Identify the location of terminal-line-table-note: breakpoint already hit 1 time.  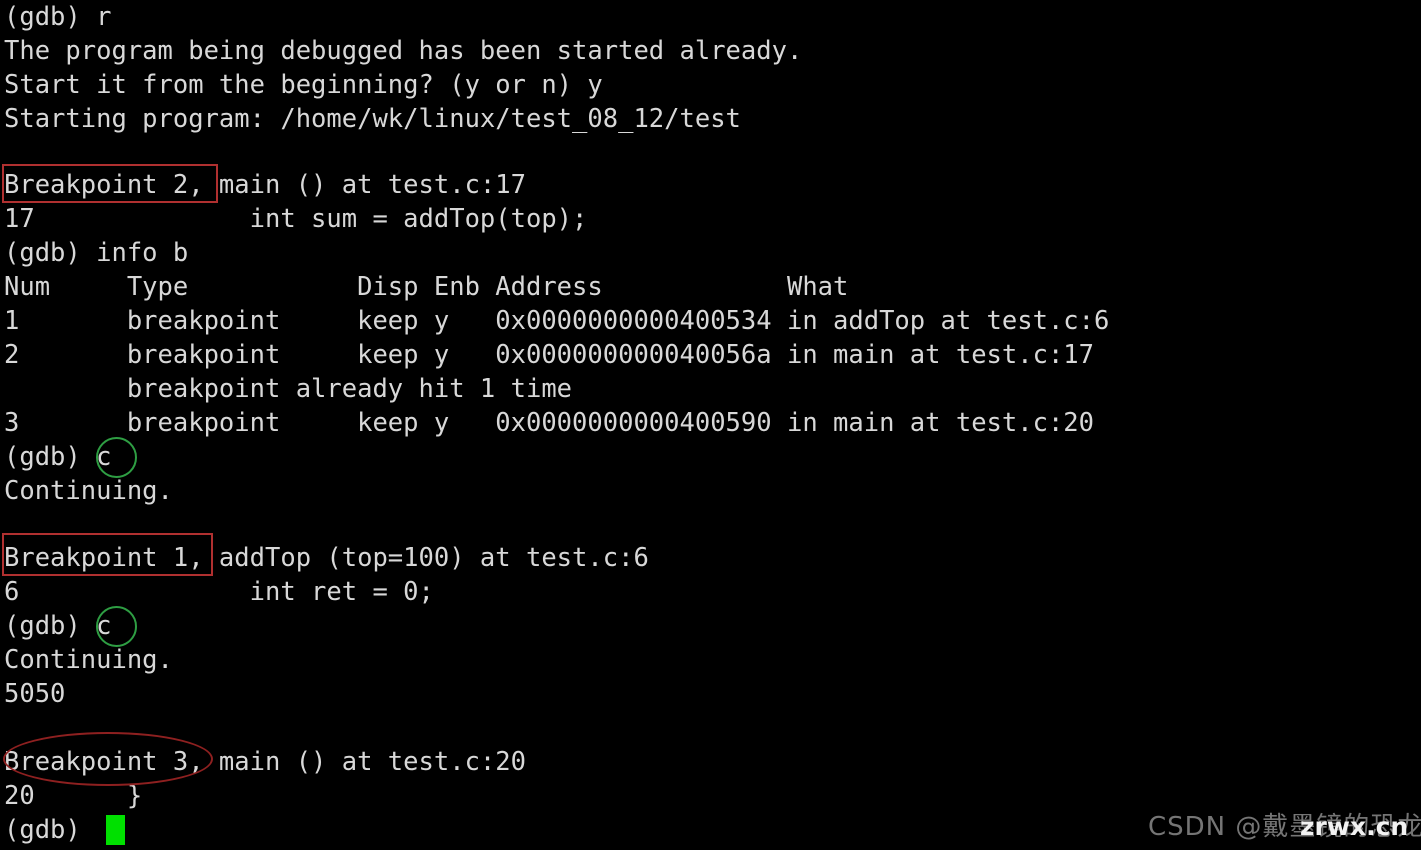
(288, 389).